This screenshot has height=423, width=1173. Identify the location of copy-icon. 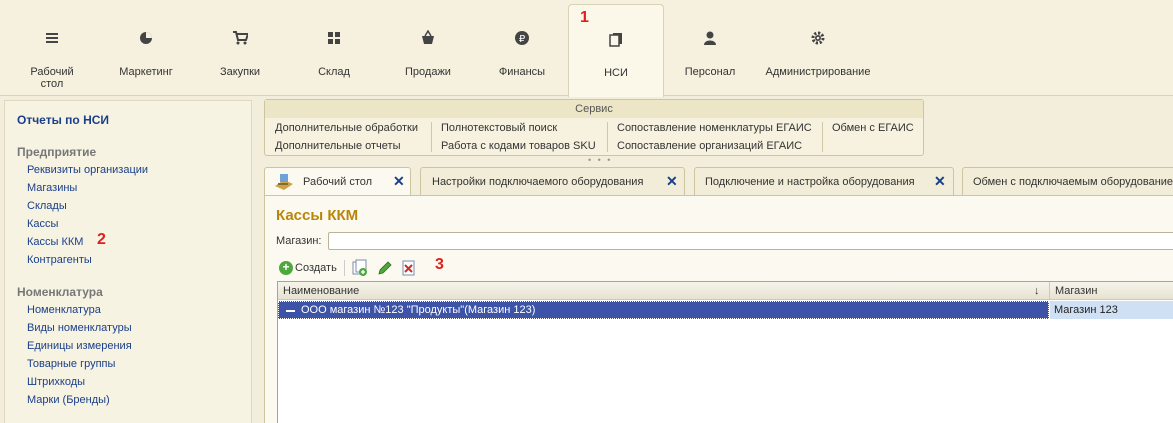
(359, 268).